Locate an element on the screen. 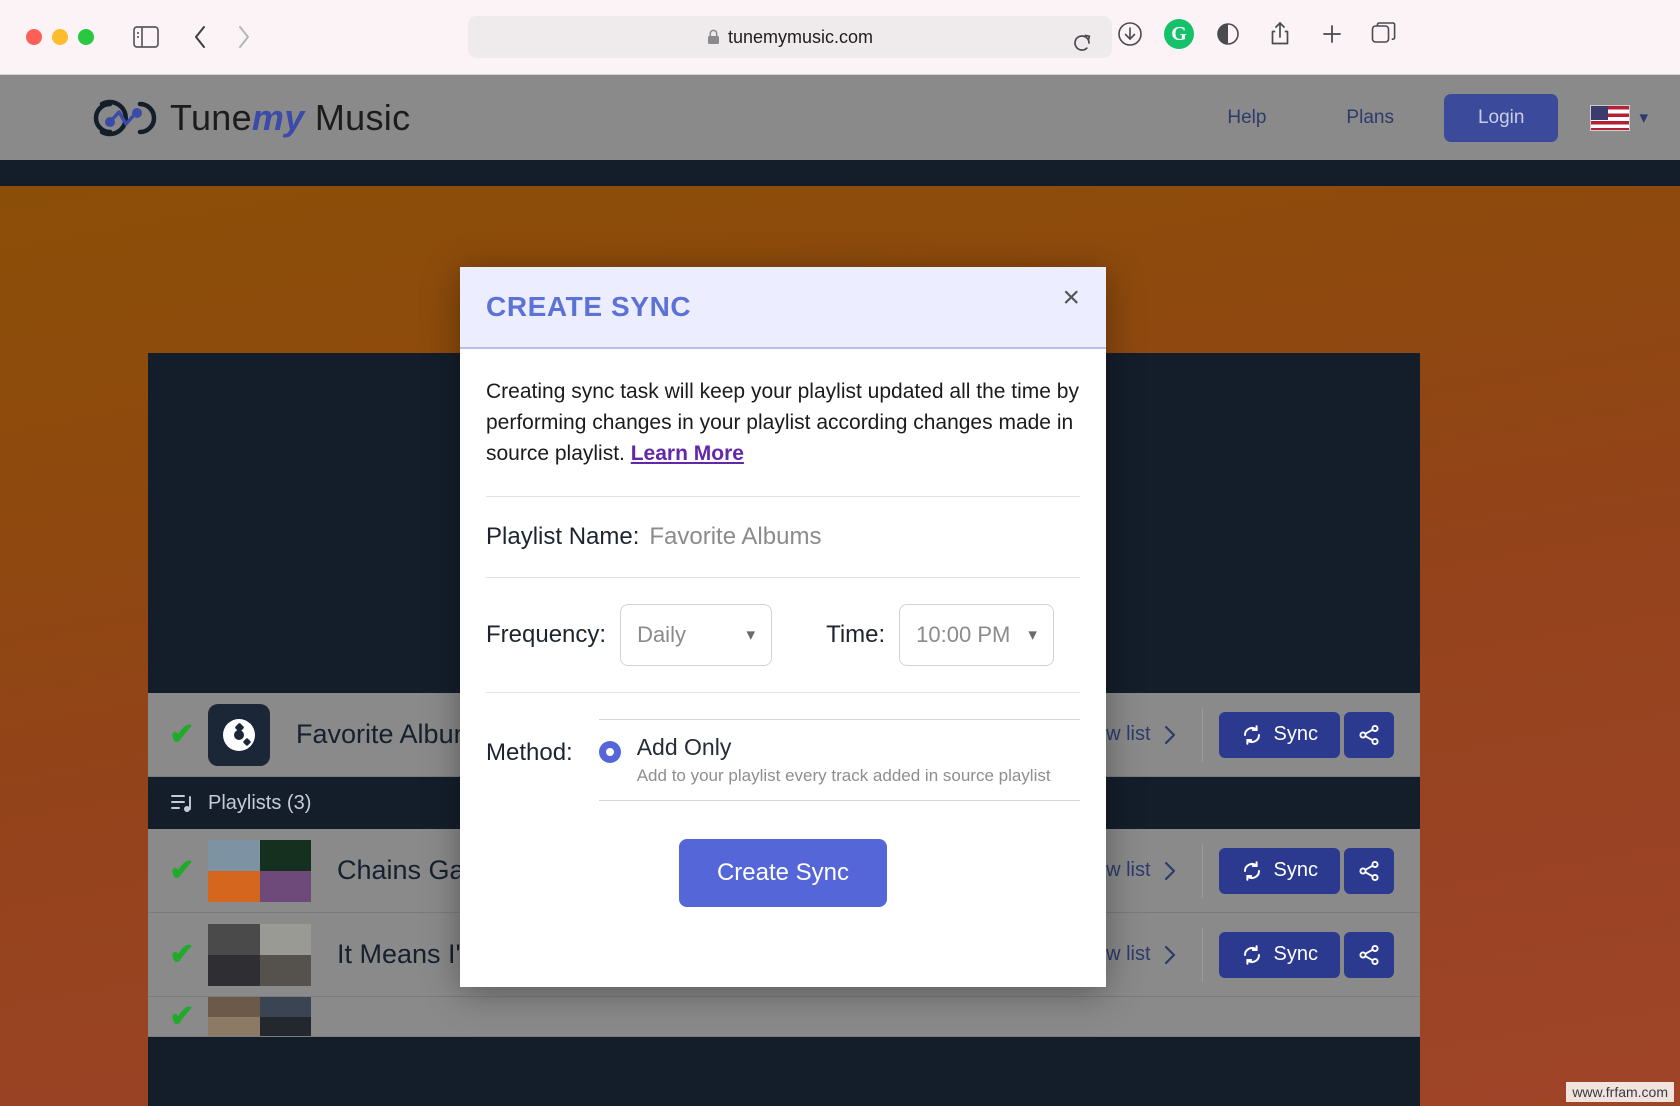 The width and height of the screenshot is (1680, 1106). modal-title: CREATE SYNC is located at coordinates (589, 306).